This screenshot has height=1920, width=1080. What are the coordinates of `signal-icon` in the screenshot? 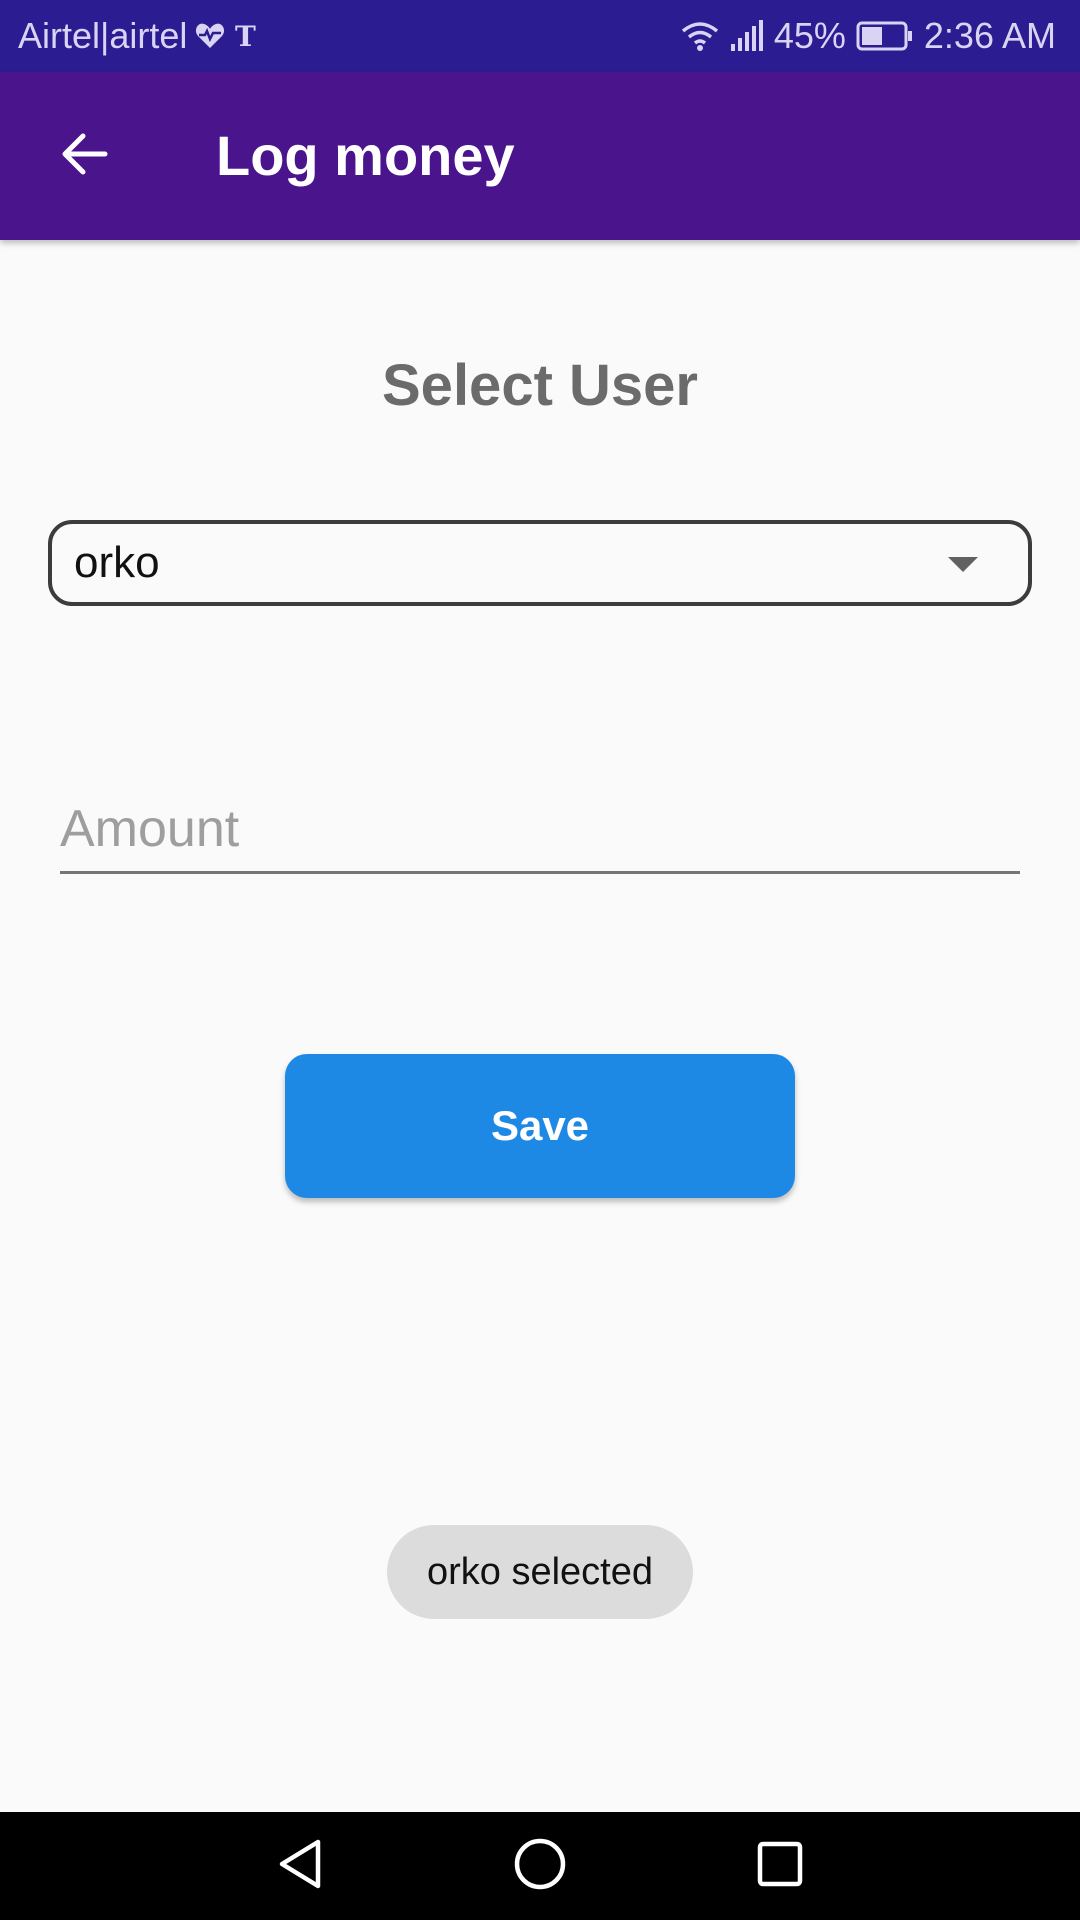 It's located at (747, 36).